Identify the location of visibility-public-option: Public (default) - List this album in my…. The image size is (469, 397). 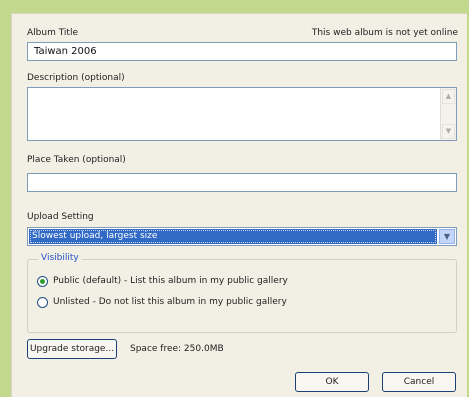
(162, 281).